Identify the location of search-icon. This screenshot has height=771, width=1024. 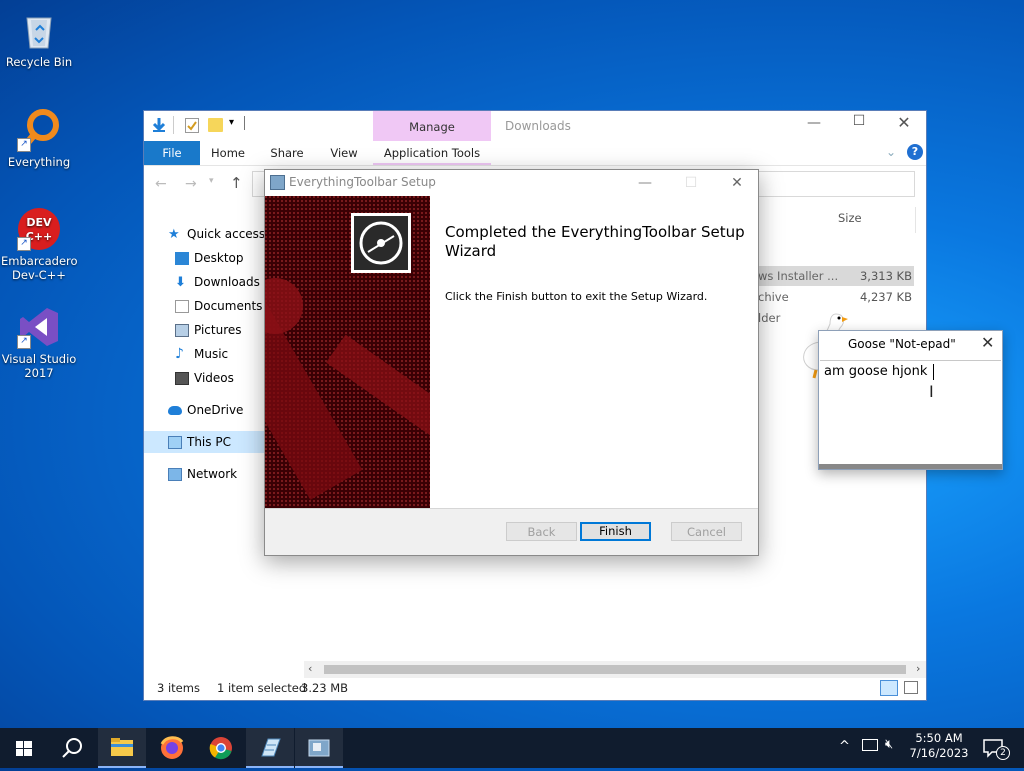
(72, 748).